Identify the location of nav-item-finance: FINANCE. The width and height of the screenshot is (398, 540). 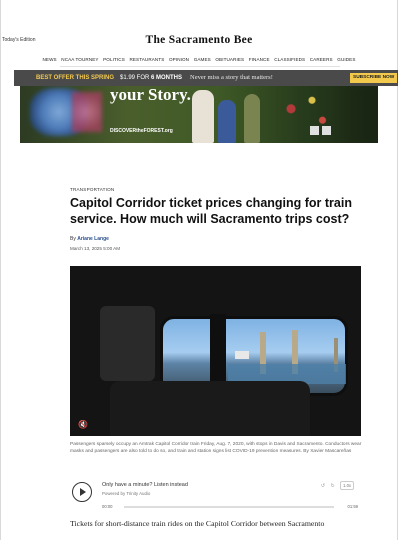
(259, 59).